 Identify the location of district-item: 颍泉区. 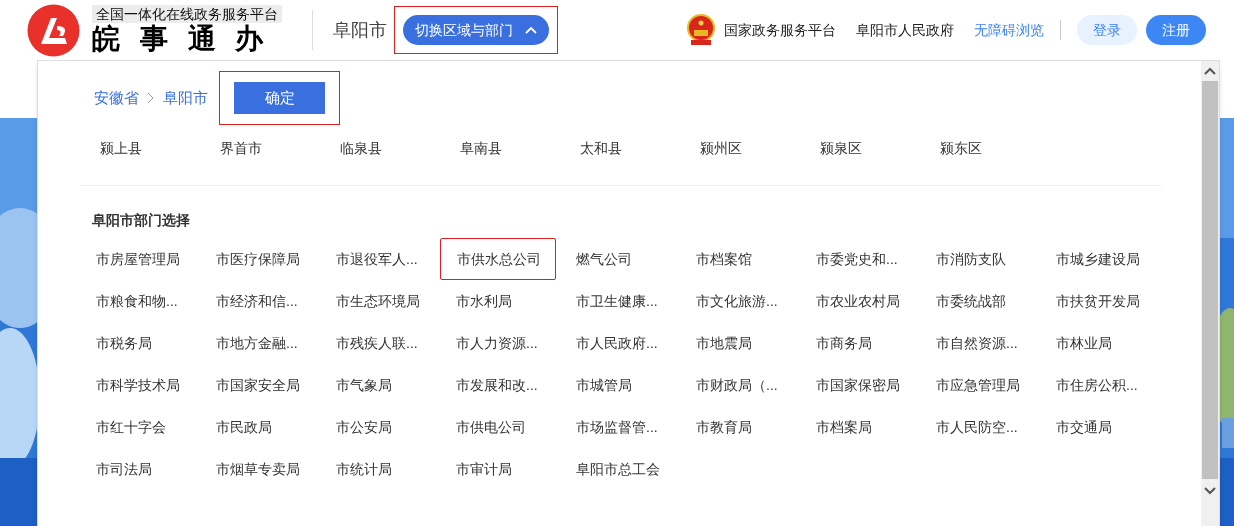
(860, 148).